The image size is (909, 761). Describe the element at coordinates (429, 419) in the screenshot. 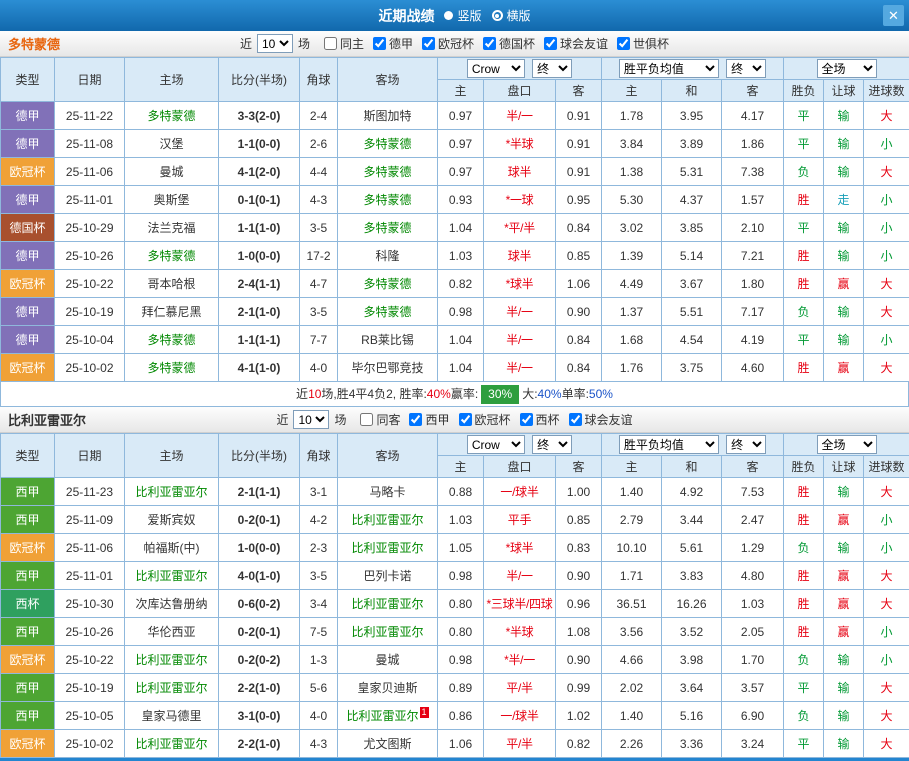

I see `filter-checkbox: 西甲` at that location.